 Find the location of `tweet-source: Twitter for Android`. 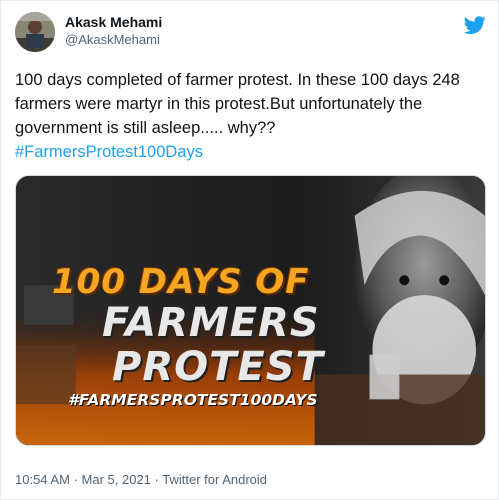

tweet-source: Twitter for Android is located at coordinates (214, 479).